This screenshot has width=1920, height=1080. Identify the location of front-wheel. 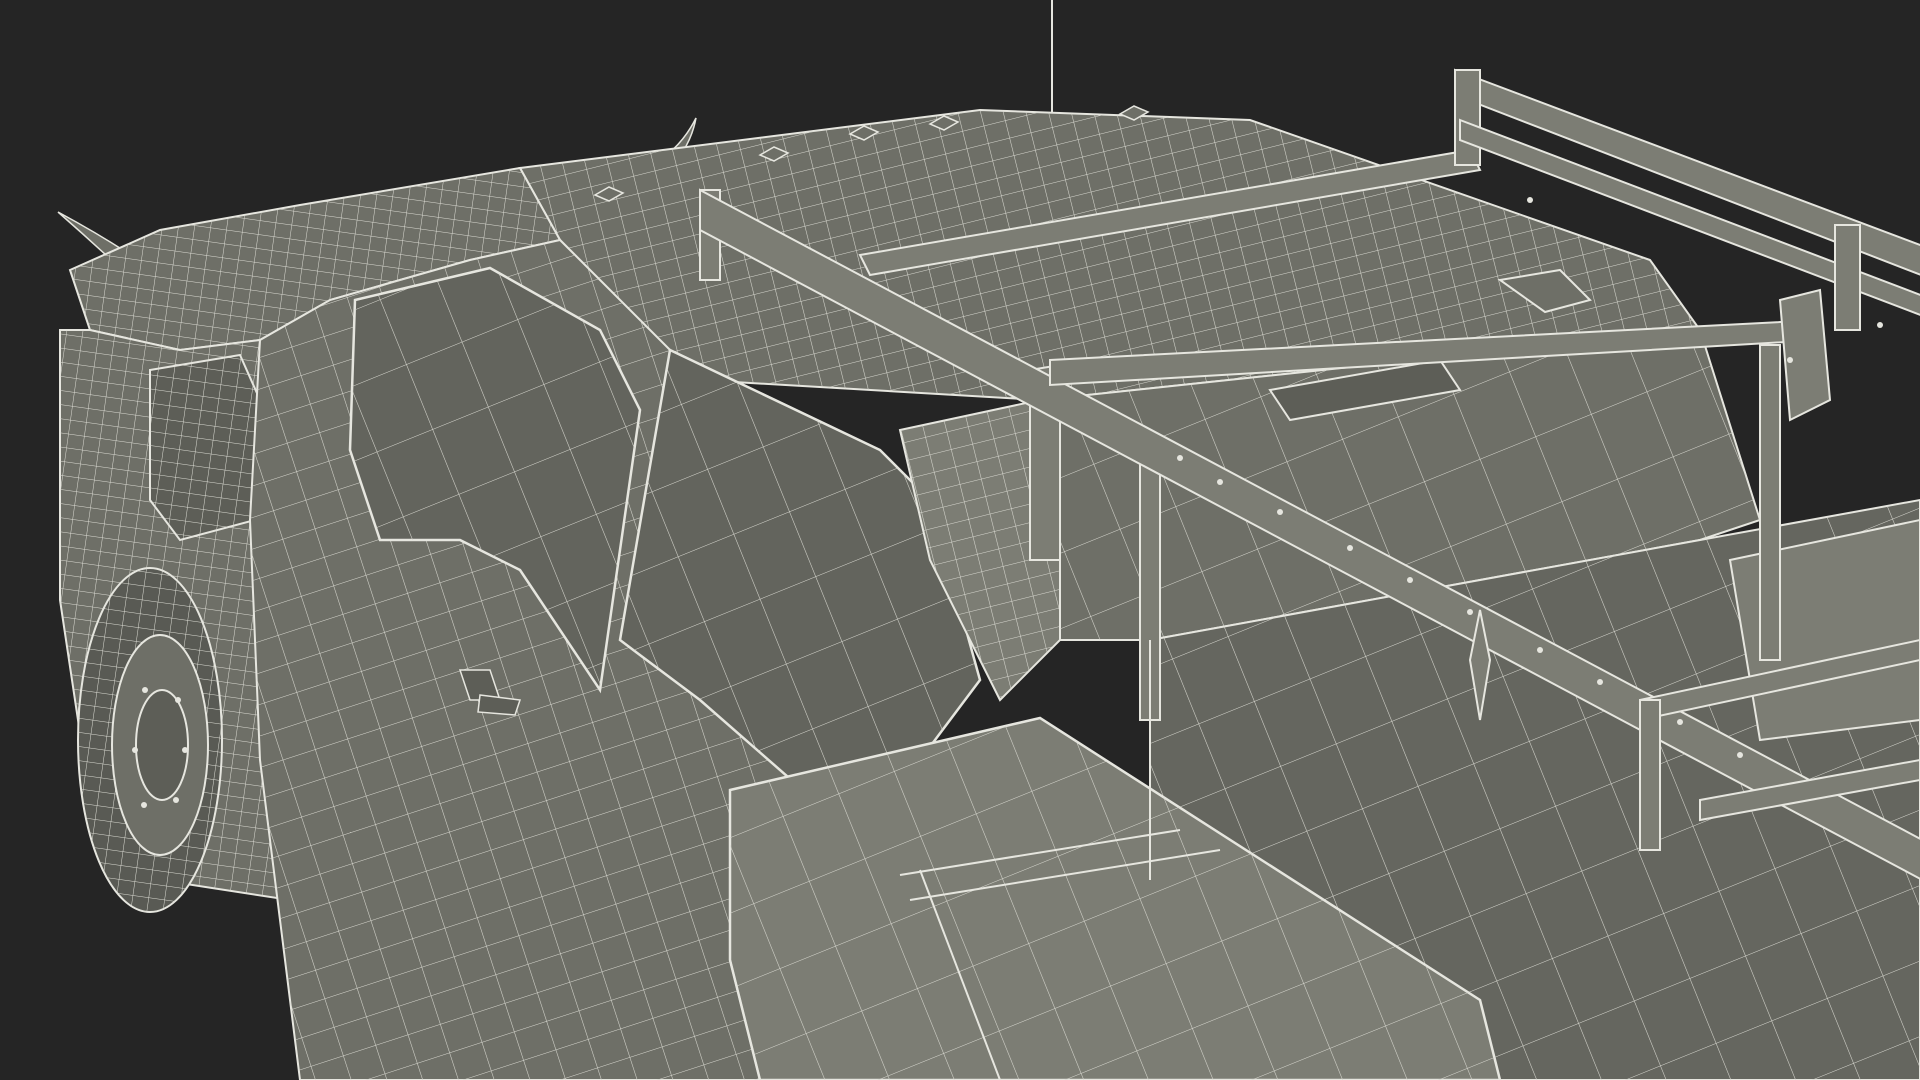
(150, 740).